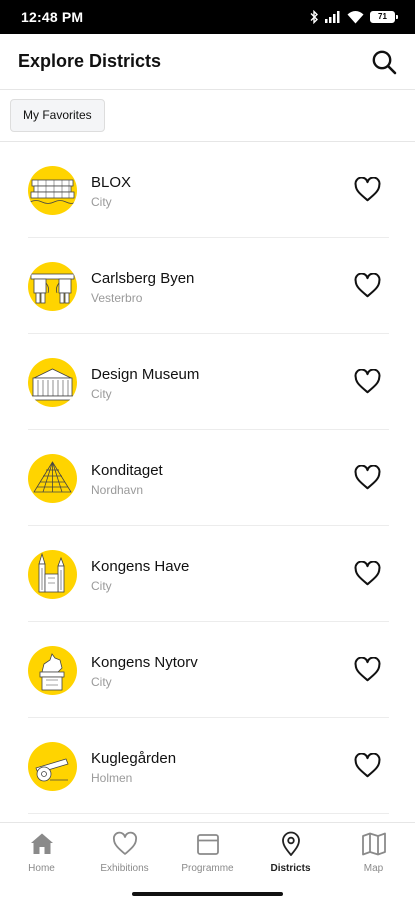  What do you see at coordinates (208, 190) in the screenshot?
I see `list-item: BLOX City` at bounding box center [208, 190].